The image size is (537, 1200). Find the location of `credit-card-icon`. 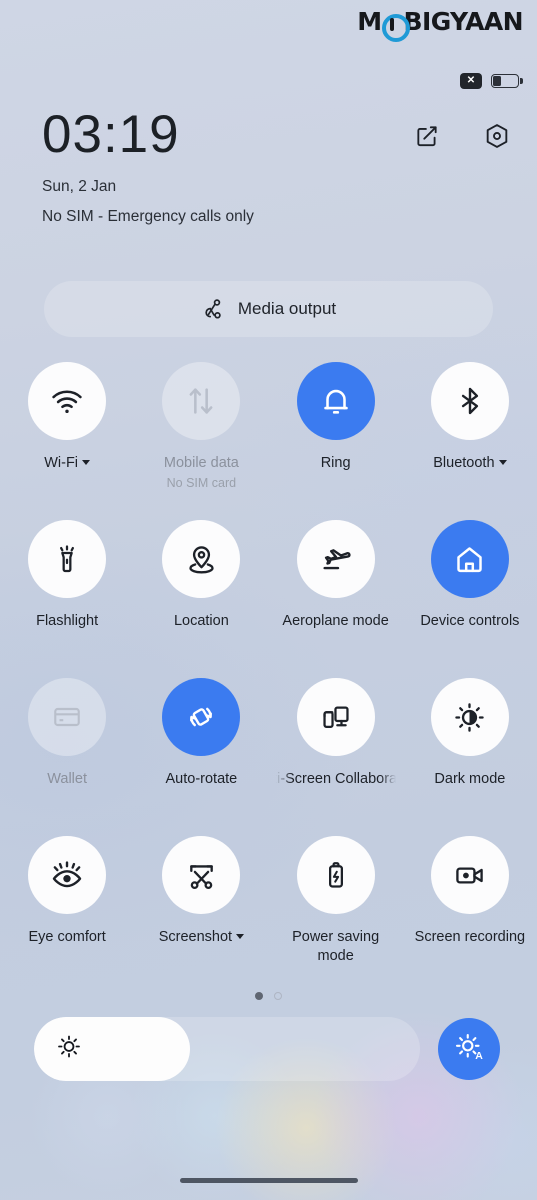

credit-card-icon is located at coordinates (67, 717).